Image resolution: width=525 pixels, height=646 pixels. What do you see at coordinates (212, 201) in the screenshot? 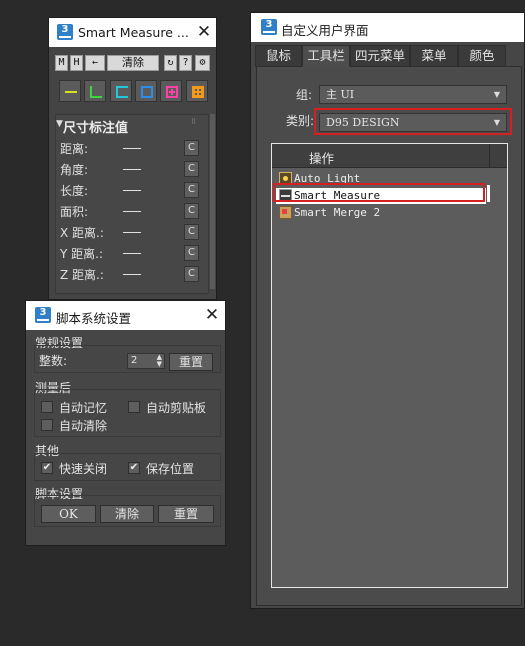
I see `panel-scrollbar` at bounding box center [212, 201].